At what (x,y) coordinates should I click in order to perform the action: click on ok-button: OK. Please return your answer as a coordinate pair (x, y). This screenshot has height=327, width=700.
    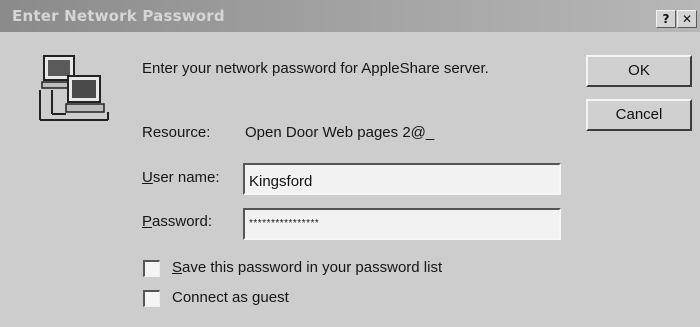
    Looking at the image, I should click on (639, 71).